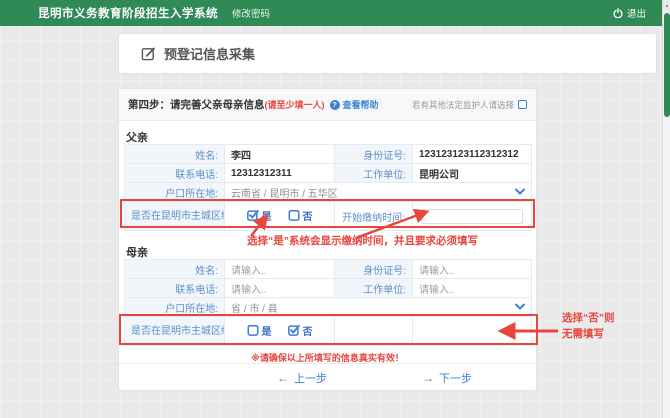  What do you see at coordinates (259, 330) in the screenshot?
I see `mother-insurance-yes-checkbox: 是` at bounding box center [259, 330].